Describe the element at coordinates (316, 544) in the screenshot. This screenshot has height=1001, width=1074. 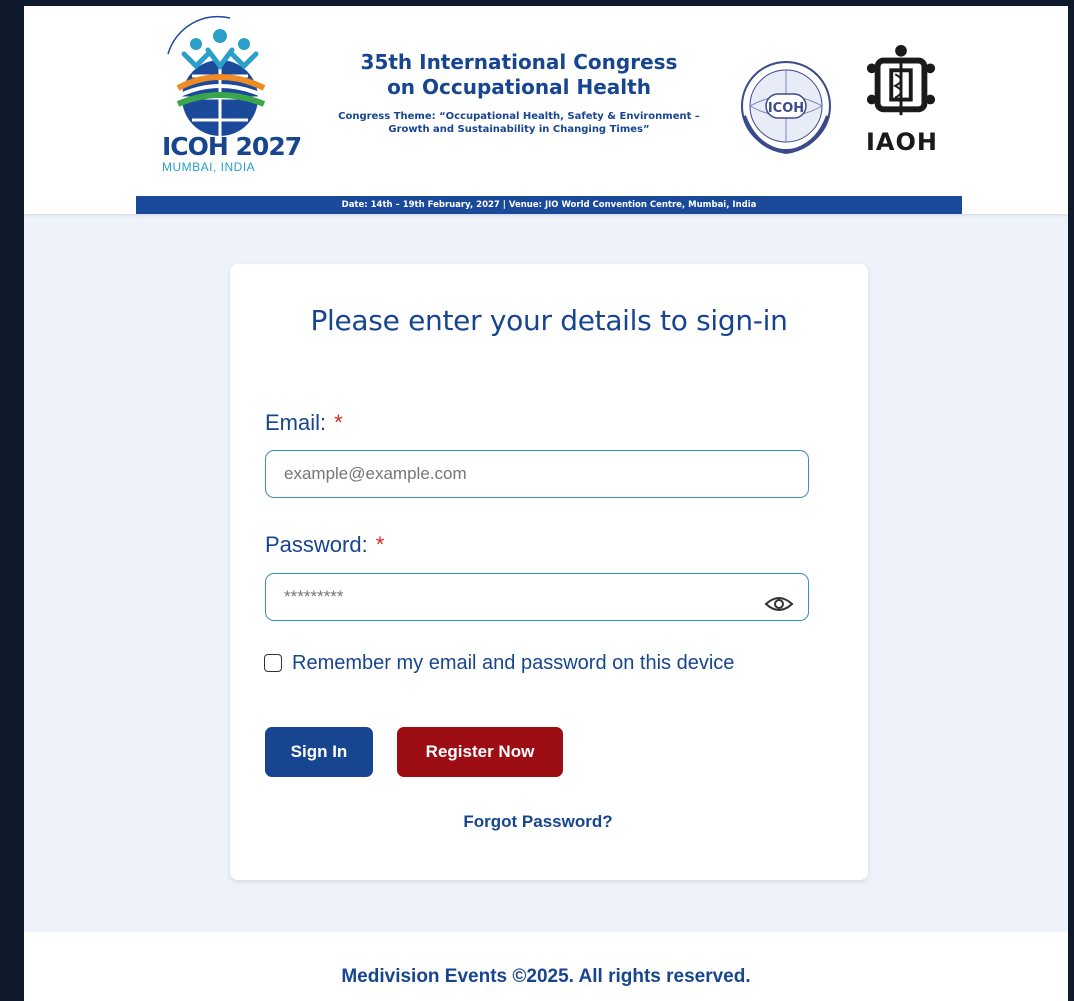
I see `password-label-text: Password:` at that location.